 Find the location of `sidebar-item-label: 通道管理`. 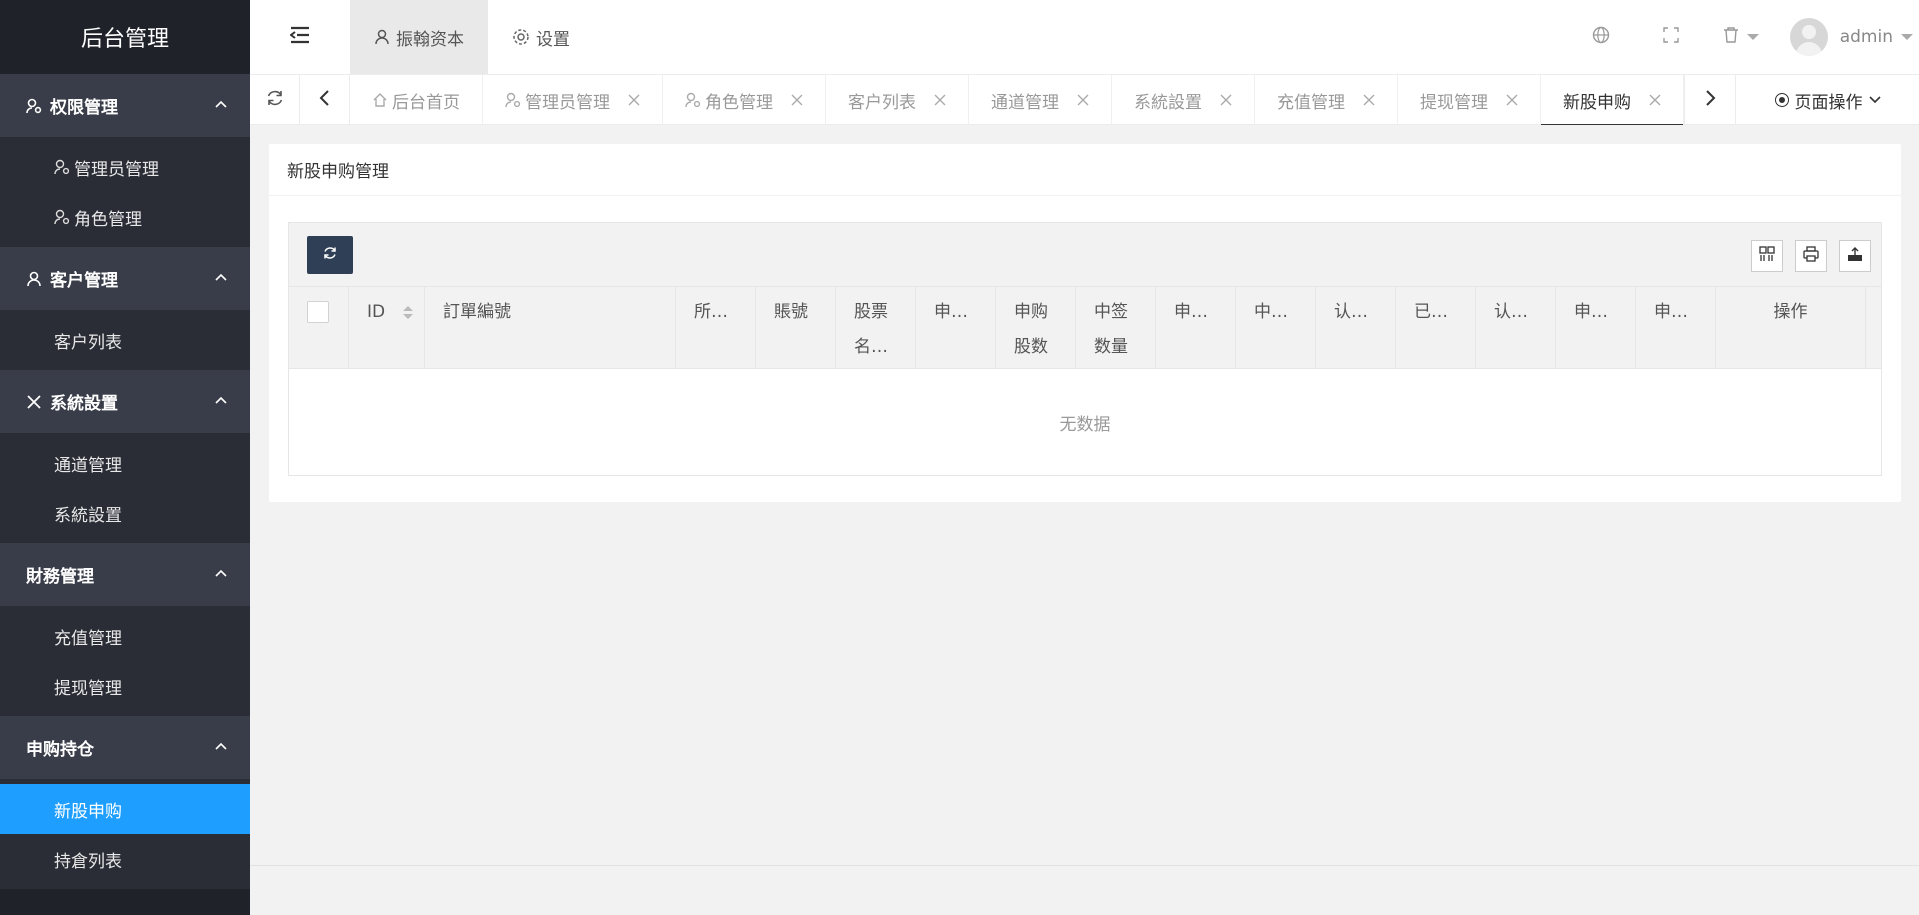

sidebar-item-label: 通道管理 is located at coordinates (88, 465).